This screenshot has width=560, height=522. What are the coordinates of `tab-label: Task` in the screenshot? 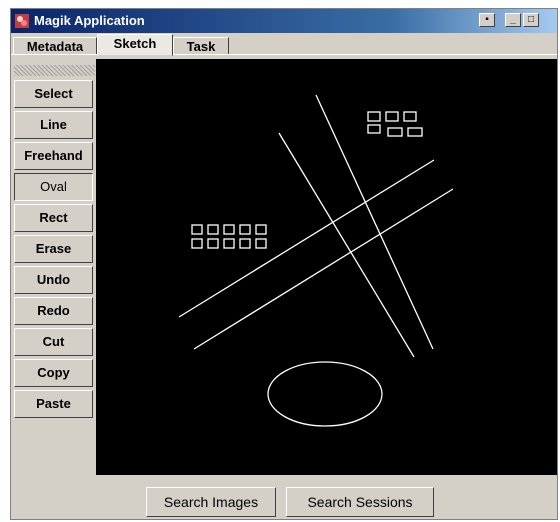 It's located at (201, 46).